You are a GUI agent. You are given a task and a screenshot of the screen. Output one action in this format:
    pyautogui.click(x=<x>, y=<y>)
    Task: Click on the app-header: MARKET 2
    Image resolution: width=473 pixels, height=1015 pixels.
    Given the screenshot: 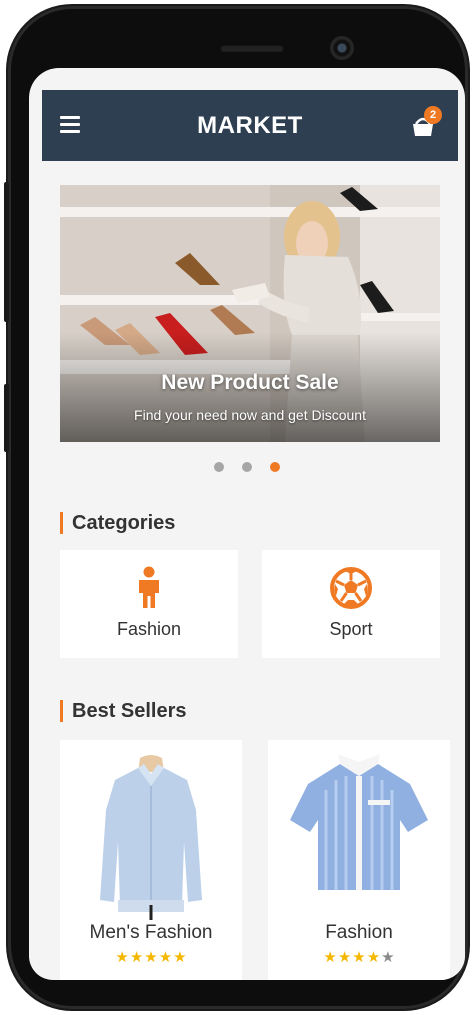 What is the action you would take?
    pyautogui.click(x=250, y=125)
    